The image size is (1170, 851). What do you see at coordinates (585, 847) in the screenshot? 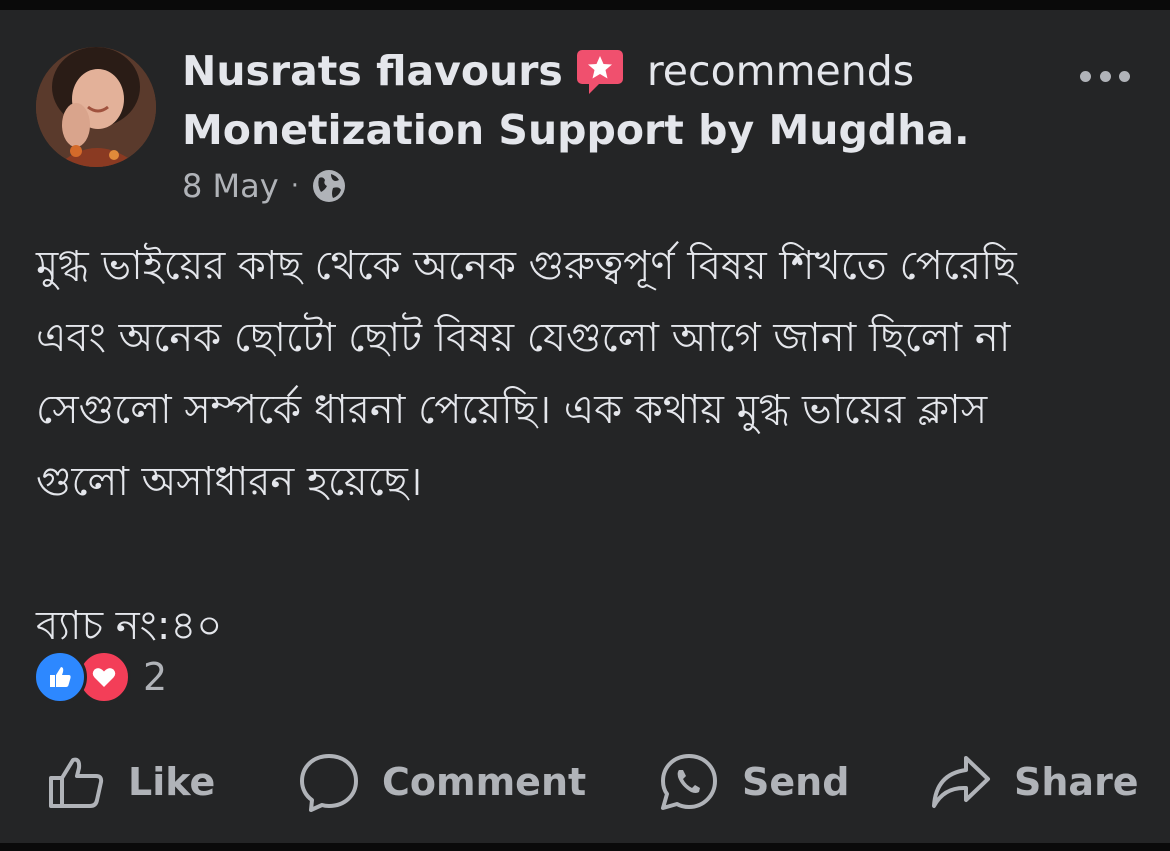
I see `bottom-edge` at bounding box center [585, 847].